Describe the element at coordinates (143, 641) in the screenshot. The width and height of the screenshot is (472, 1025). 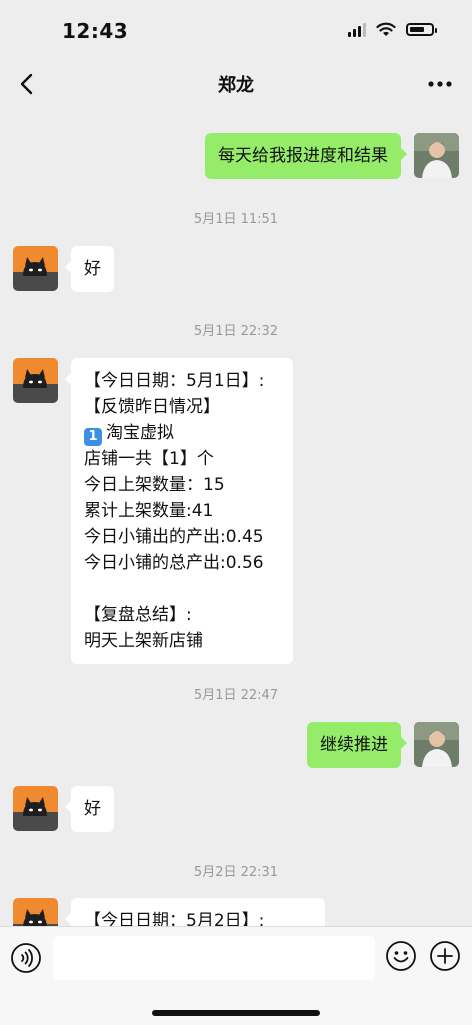
I see `report-line: 明天上架新店铺` at that location.